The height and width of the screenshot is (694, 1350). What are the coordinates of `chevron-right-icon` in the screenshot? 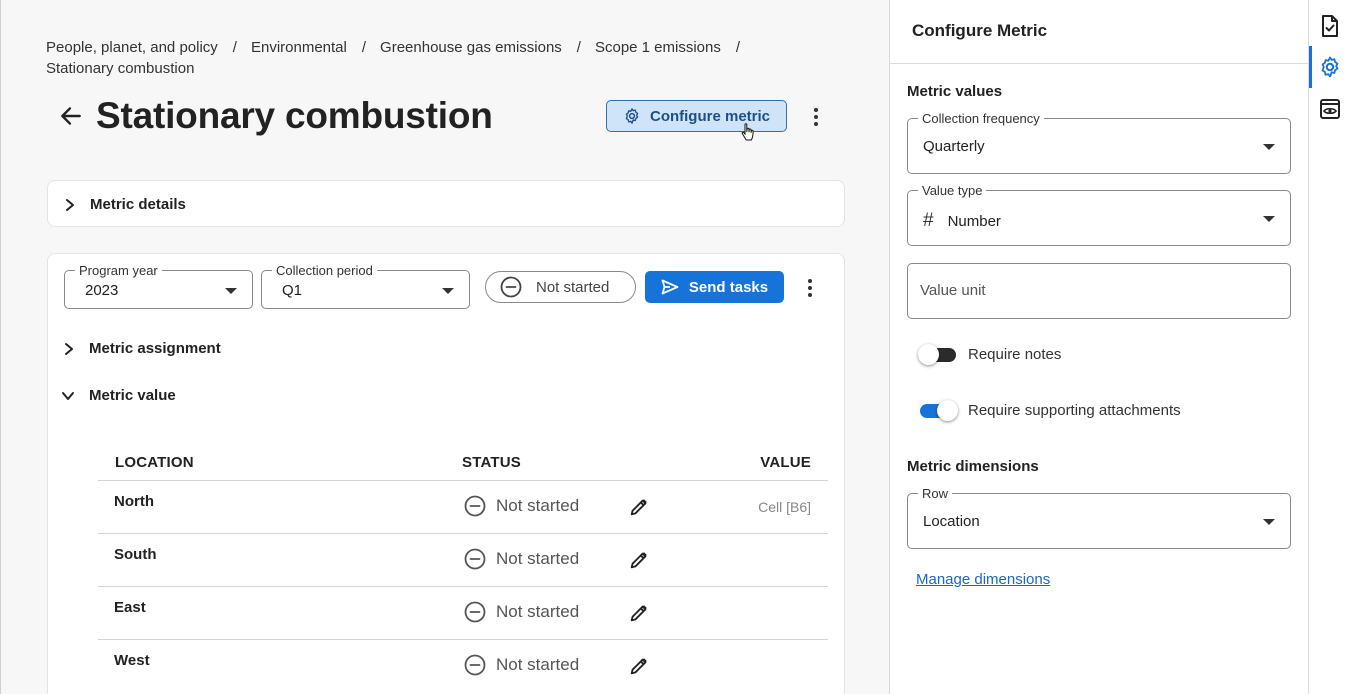 It's located at (69, 348).